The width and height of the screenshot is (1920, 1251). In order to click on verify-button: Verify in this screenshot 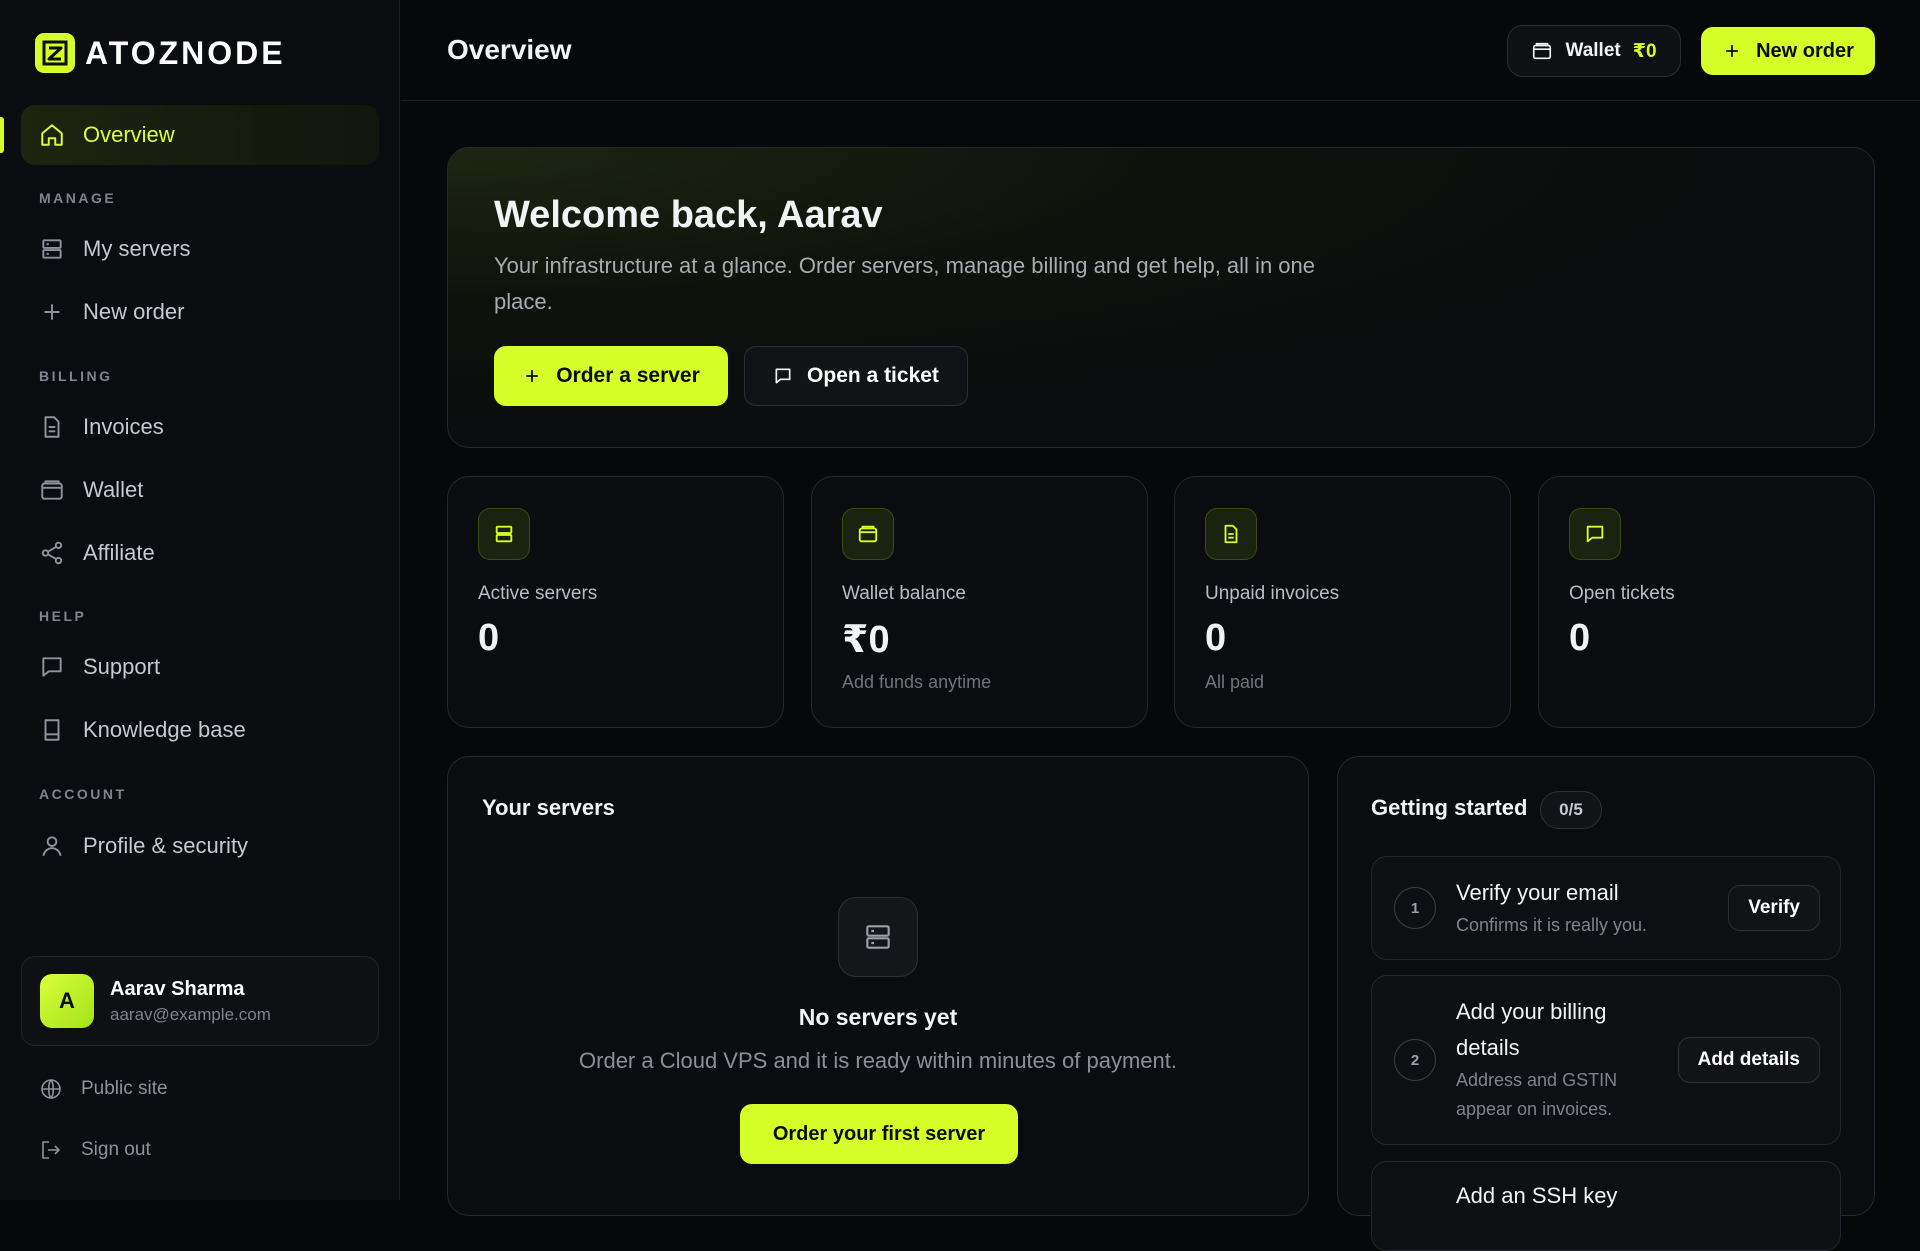, I will do `click(1774, 908)`.